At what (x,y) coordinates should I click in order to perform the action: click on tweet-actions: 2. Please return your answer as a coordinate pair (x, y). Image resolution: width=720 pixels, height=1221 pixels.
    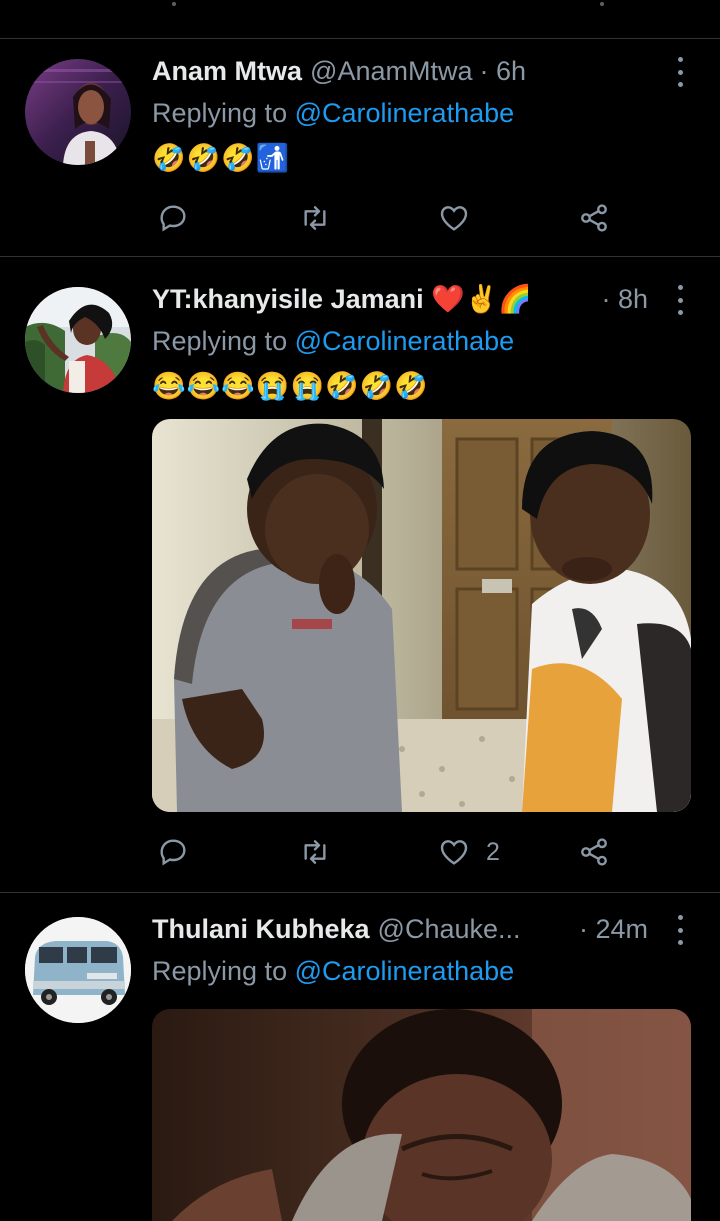
    Looking at the image, I should click on (387, 852).